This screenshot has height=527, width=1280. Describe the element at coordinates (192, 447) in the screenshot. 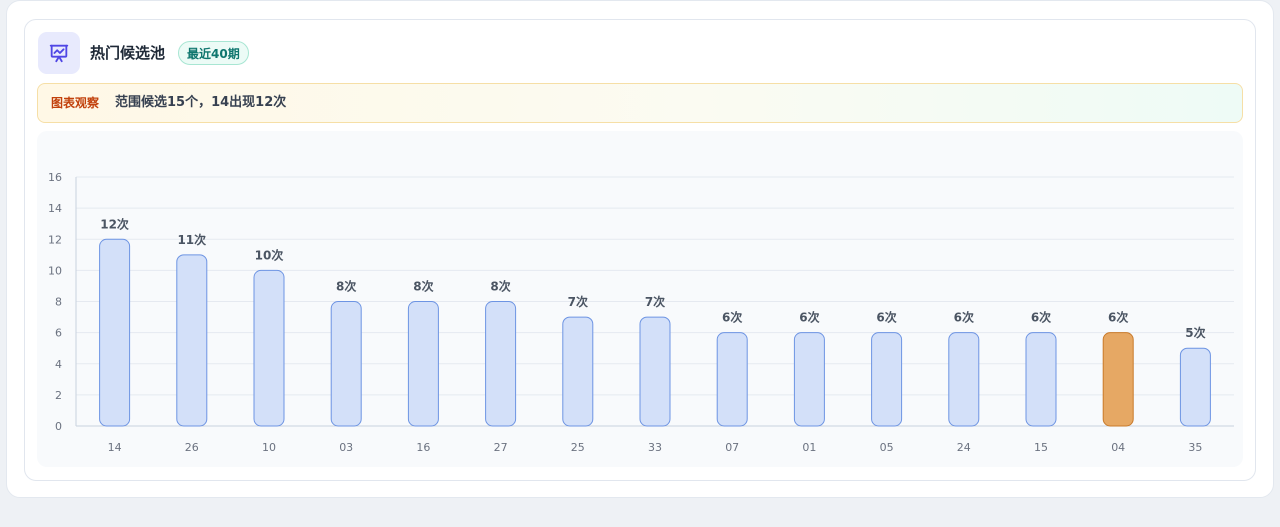

I see `x-tick-label: 26` at that location.